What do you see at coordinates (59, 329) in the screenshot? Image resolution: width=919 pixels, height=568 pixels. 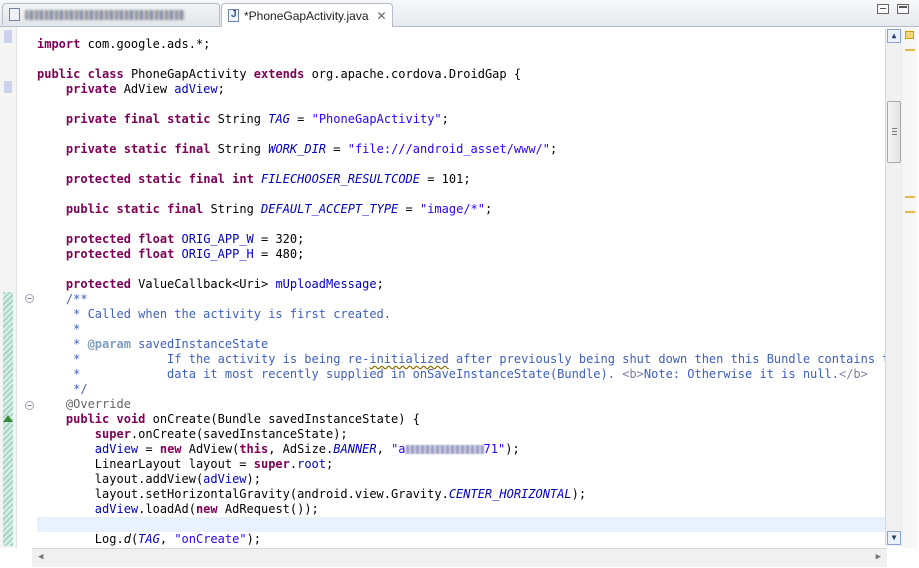 I see `code-line: *` at bounding box center [59, 329].